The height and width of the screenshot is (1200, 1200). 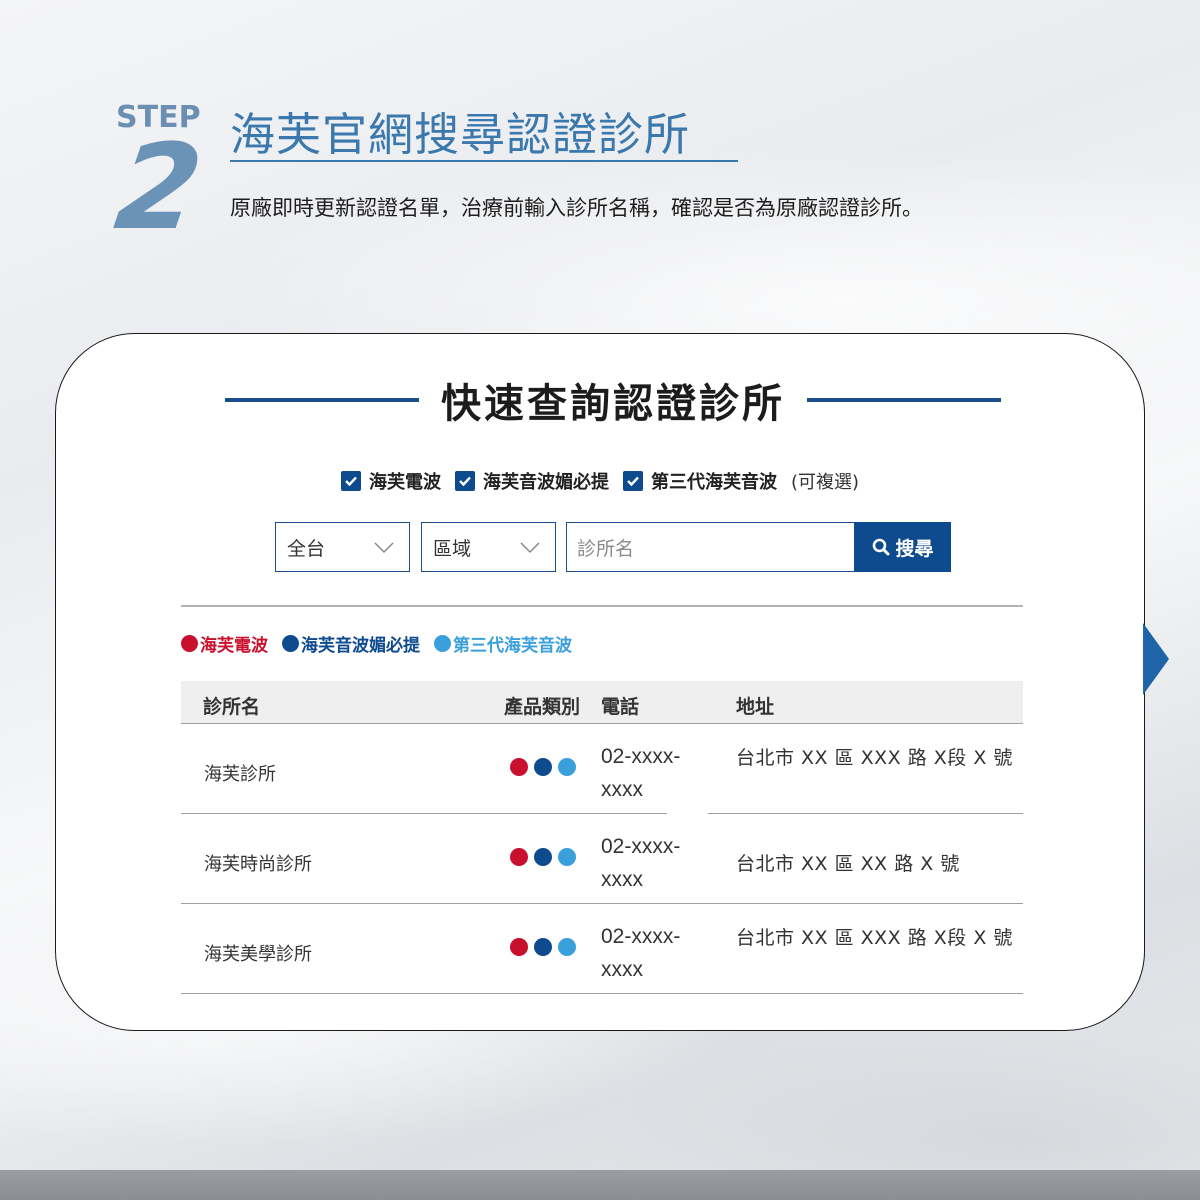 I want to click on legend-item-hifu-mbt: 海芙音波媚必提, so click(x=351, y=643).